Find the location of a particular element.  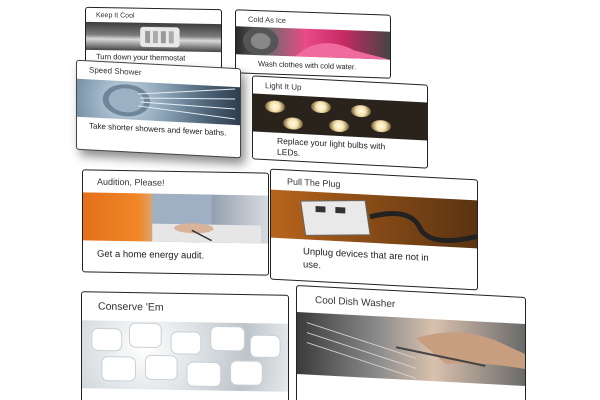

tip-card-cool-dish-washer: Cool Dish Washer is located at coordinates (411, 342).